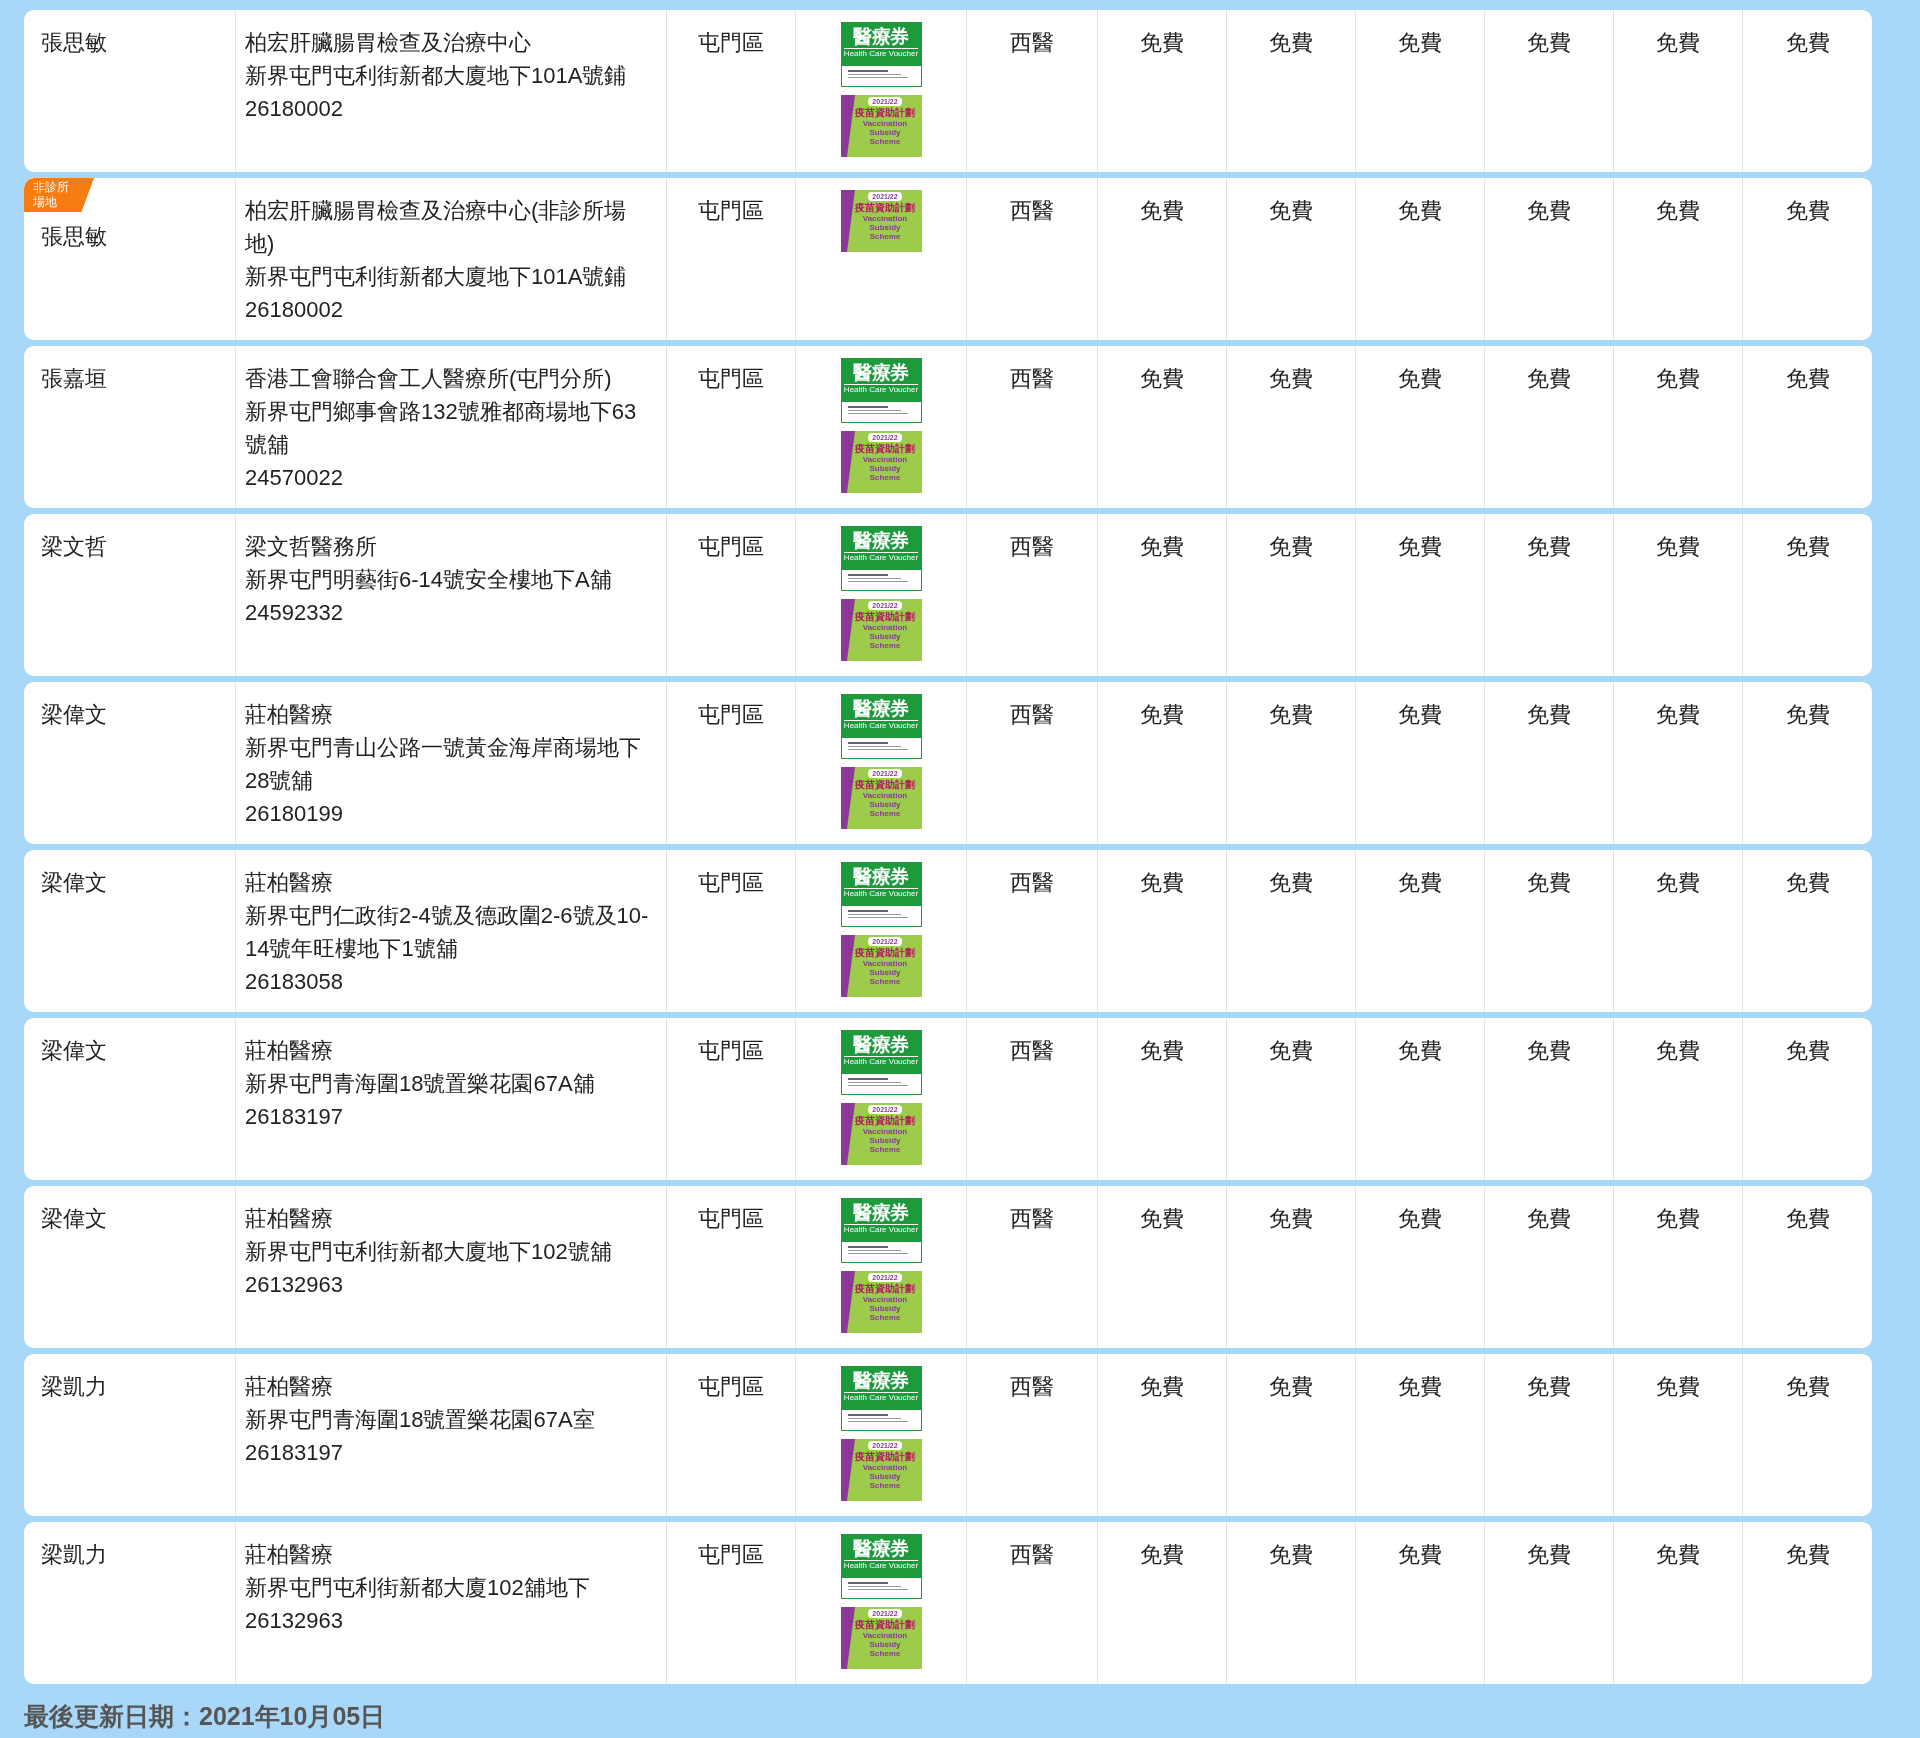 The height and width of the screenshot is (1738, 1920). I want to click on clinic-info: 香港工會聯合會工人醫療所(屯門分所), so click(429, 379).